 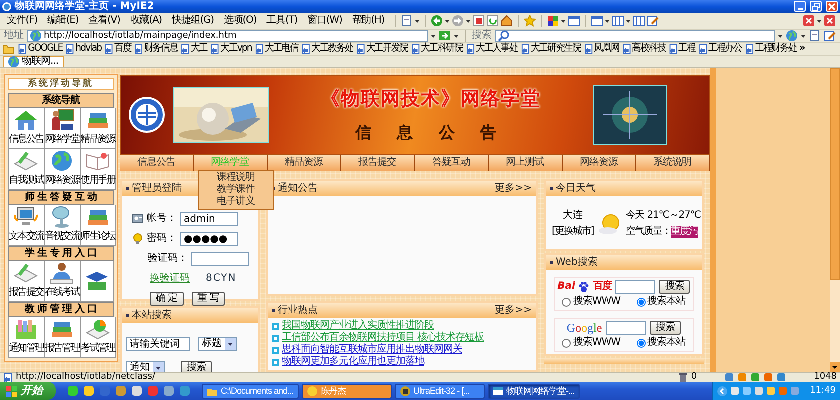 I want to click on colors-icon, so click(x=552, y=21).